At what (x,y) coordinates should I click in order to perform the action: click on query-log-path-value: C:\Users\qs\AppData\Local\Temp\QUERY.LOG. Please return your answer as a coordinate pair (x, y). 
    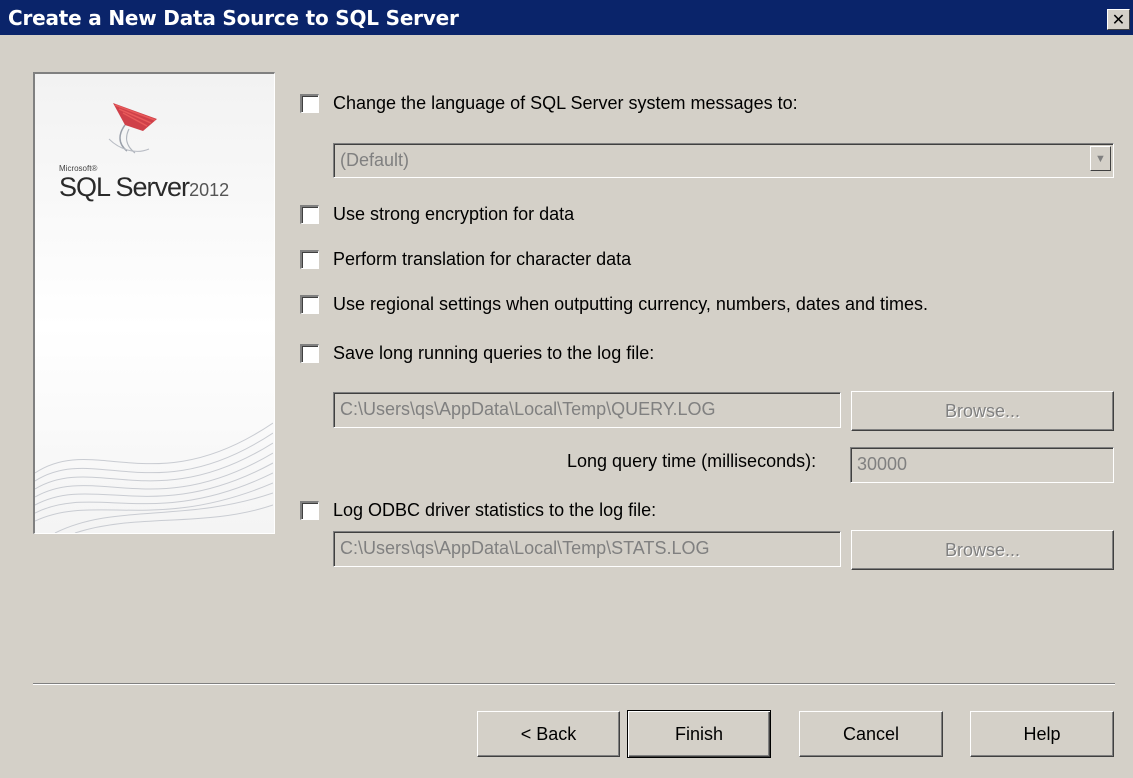
    Looking at the image, I should click on (528, 409).